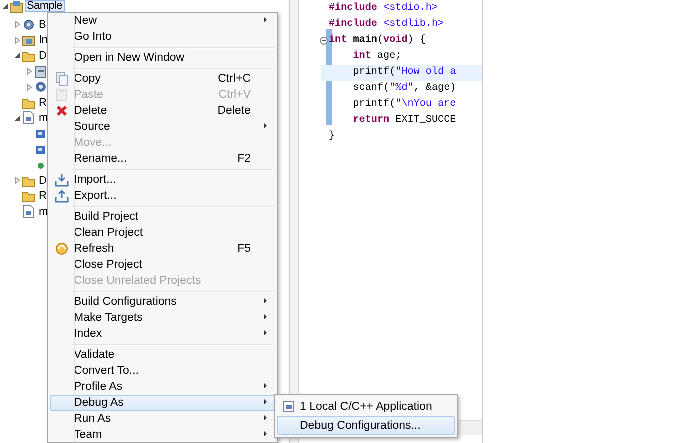 The width and height of the screenshot is (695, 443). Describe the element at coordinates (162, 265) in the screenshot. I see `menu-item: Close Project` at that location.